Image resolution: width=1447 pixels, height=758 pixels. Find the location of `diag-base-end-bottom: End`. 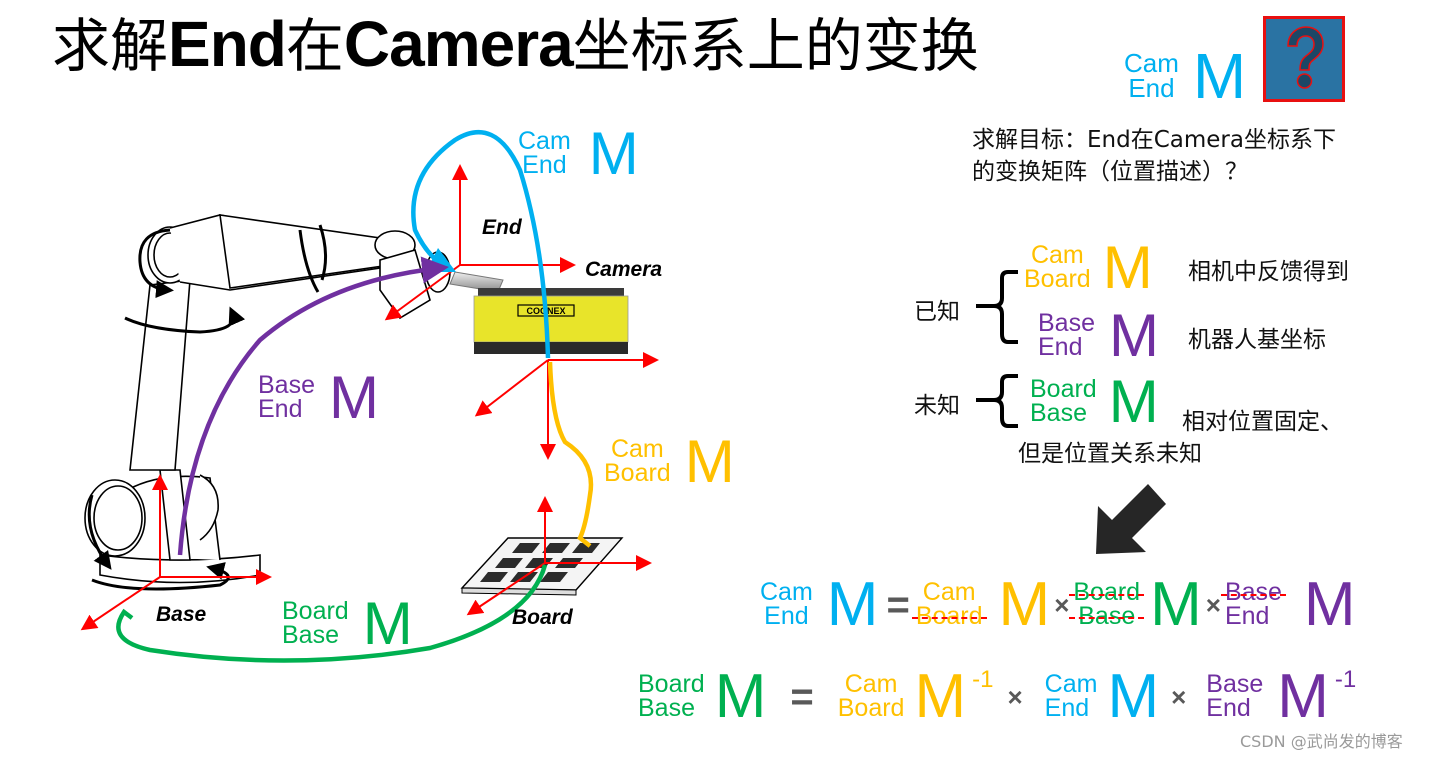

diag-base-end-bottom: End is located at coordinates (280, 409).